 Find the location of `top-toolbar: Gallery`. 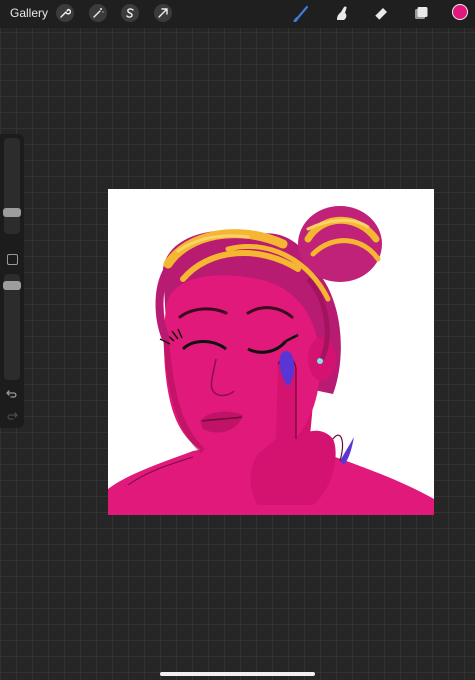

top-toolbar: Gallery is located at coordinates (237, 14).